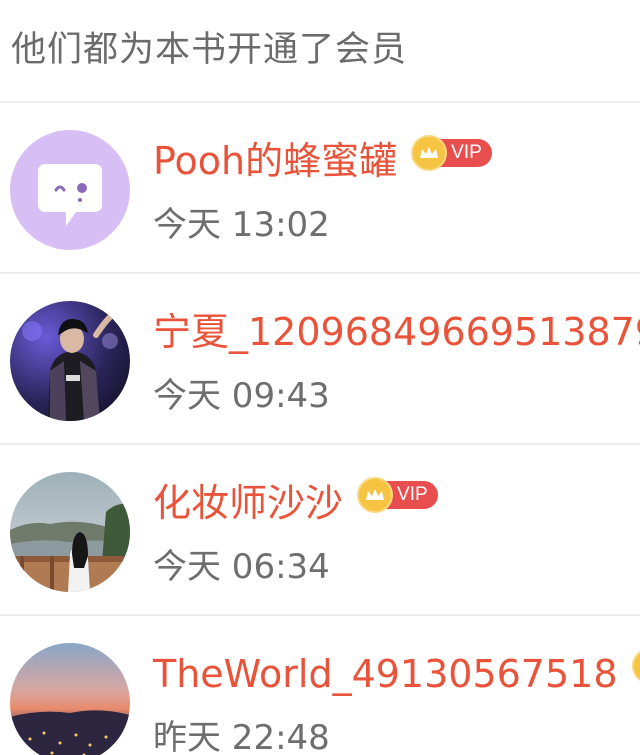  Describe the element at coordinates (241, 736) in the screenshot. I see `member-time: 昨天 22:48` at that location.